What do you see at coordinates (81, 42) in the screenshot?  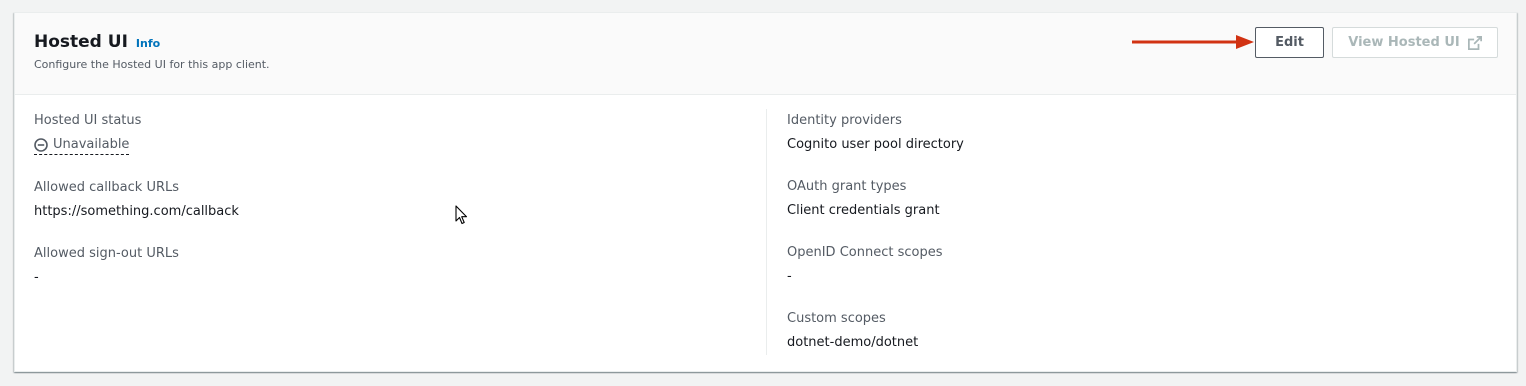 I see `panel-title: Hosted UI` at bounding box center [81, 42].